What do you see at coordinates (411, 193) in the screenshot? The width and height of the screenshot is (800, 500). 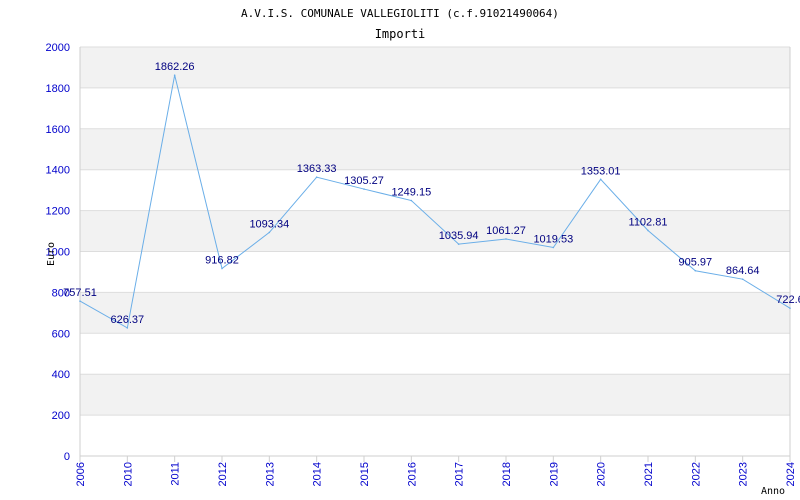 I see `data-label: 1249.15` at bounding box center [411, 193].